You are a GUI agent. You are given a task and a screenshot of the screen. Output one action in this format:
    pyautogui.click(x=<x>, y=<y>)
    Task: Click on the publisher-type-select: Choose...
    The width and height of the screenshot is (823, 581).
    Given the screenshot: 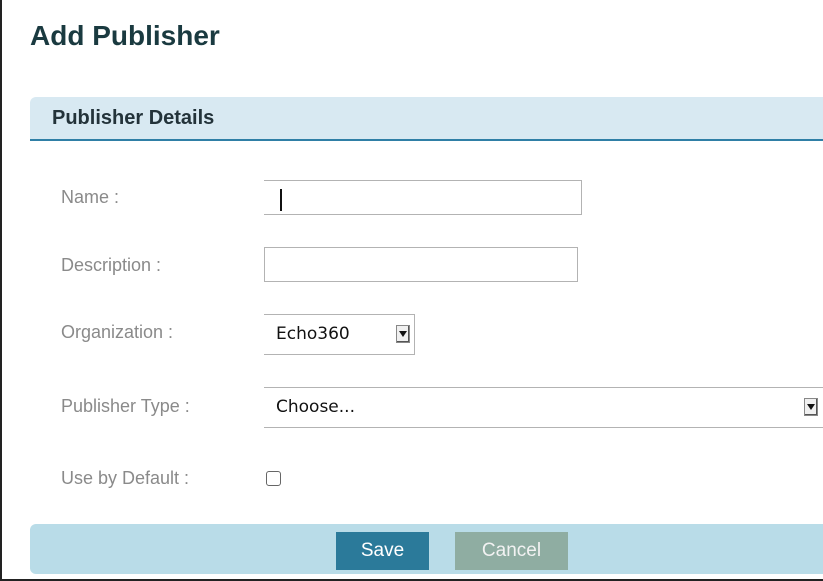 What is the action you would take?
    pyautogui.click(x=543, y=407)
    